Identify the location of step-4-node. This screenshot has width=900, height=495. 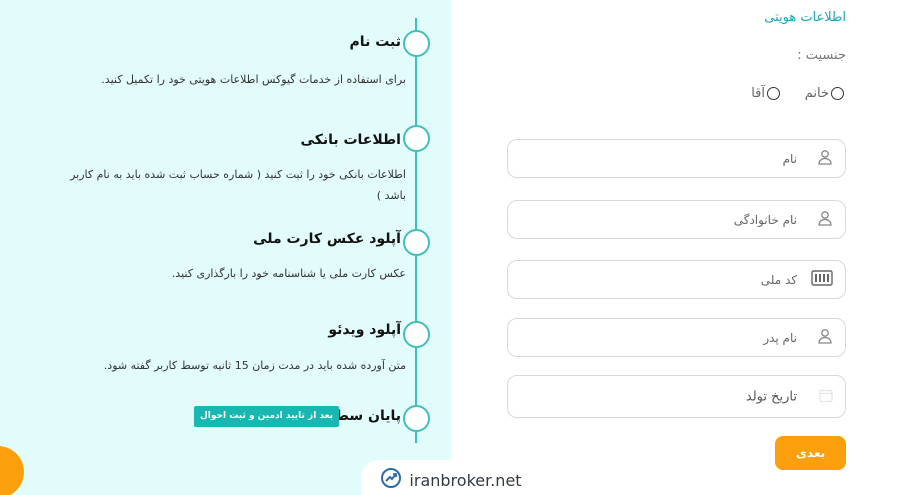
(416, 334).